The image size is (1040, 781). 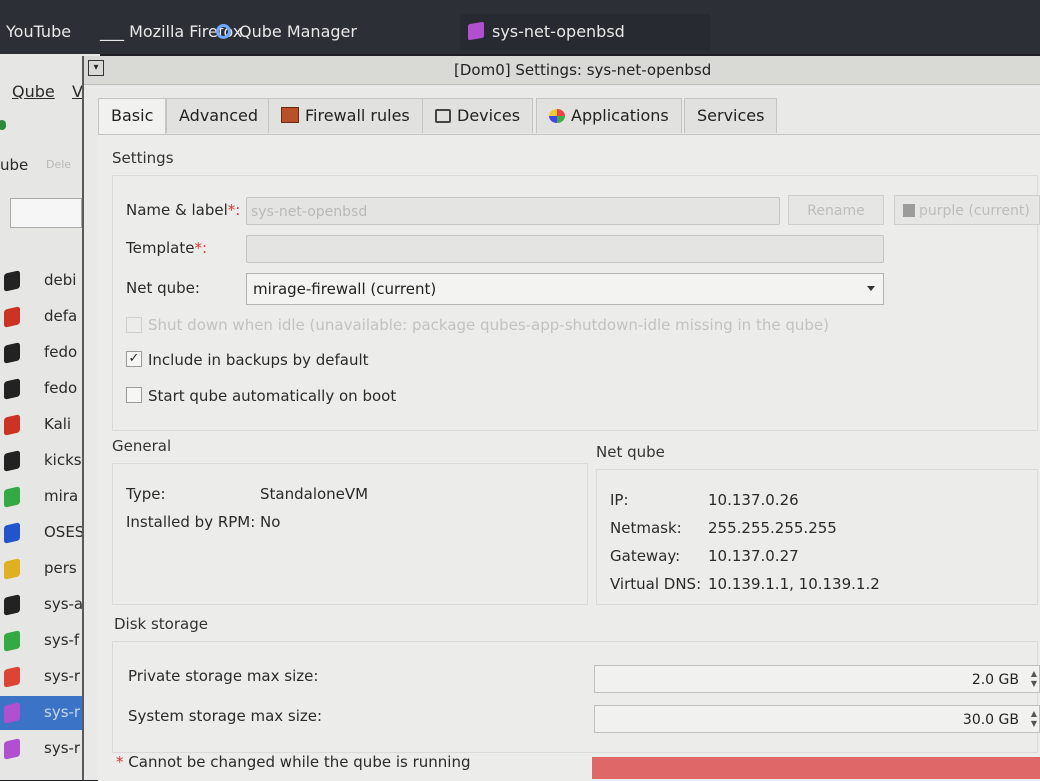 I want to click on system-storage-value: 30.0 GB, so click(x=990, y=720).